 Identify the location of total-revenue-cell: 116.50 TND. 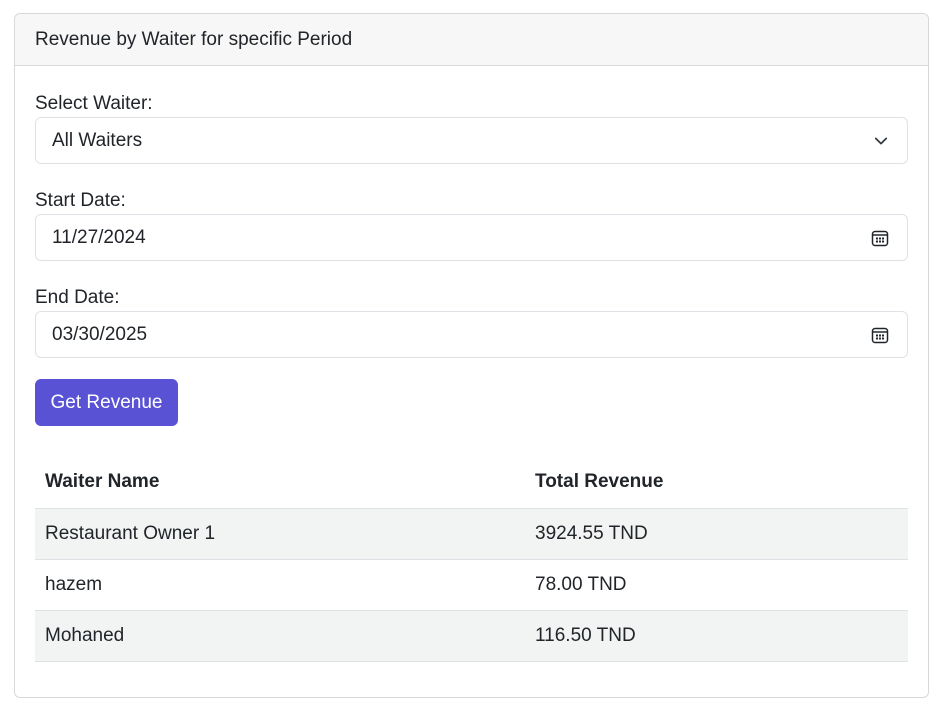
(716, 636).